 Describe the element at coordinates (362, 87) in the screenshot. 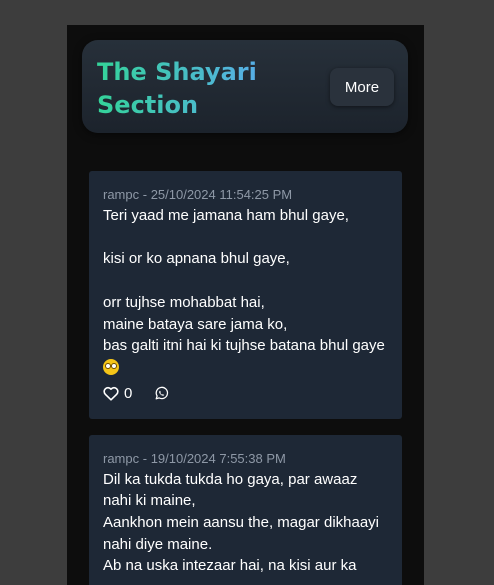

I see `more-button: More` at that location.